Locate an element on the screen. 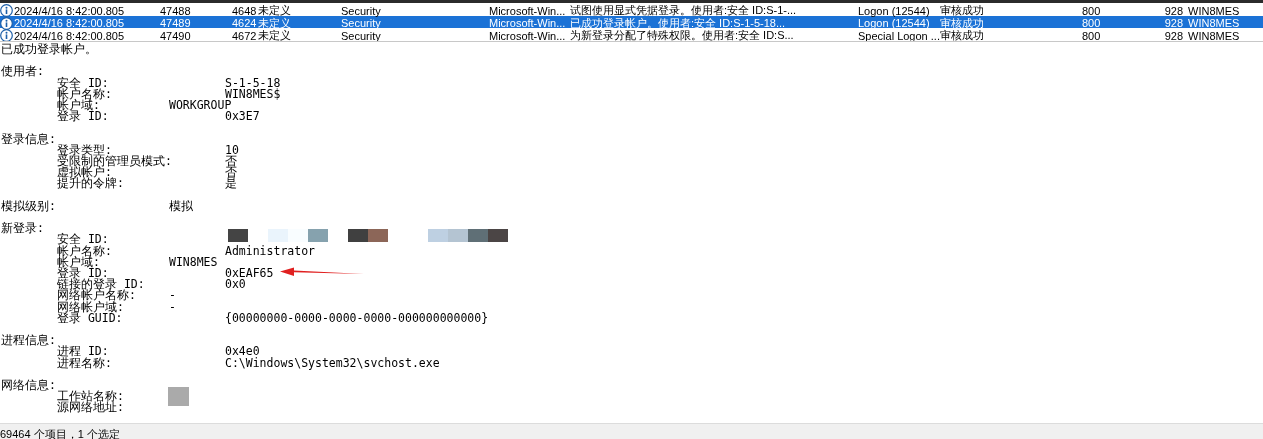 This screenshot has width=1263, height=439. field-label: 受限制的管理员模式: is located at coordinates (114, 161).